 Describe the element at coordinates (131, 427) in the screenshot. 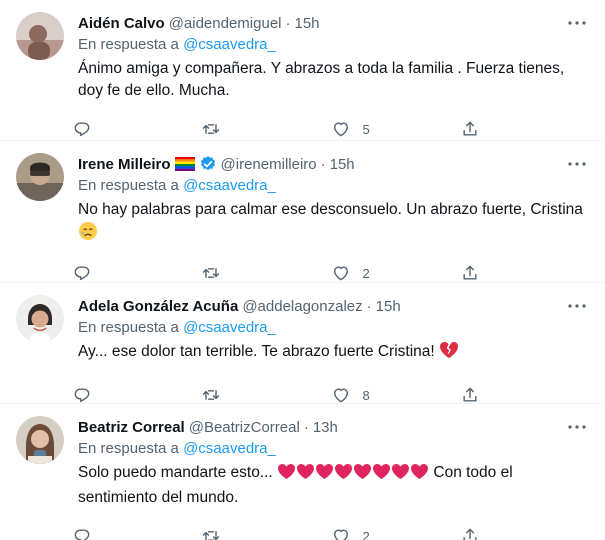

I see `display-name: Beatriz Correal` at that location.